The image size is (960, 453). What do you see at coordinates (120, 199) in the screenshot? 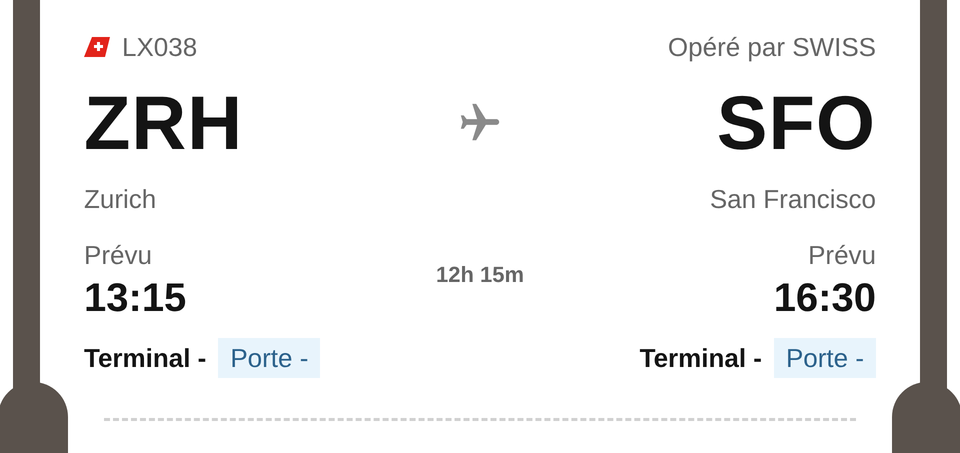
I see `city-name: Zurich` at bounding box center [120, 199].